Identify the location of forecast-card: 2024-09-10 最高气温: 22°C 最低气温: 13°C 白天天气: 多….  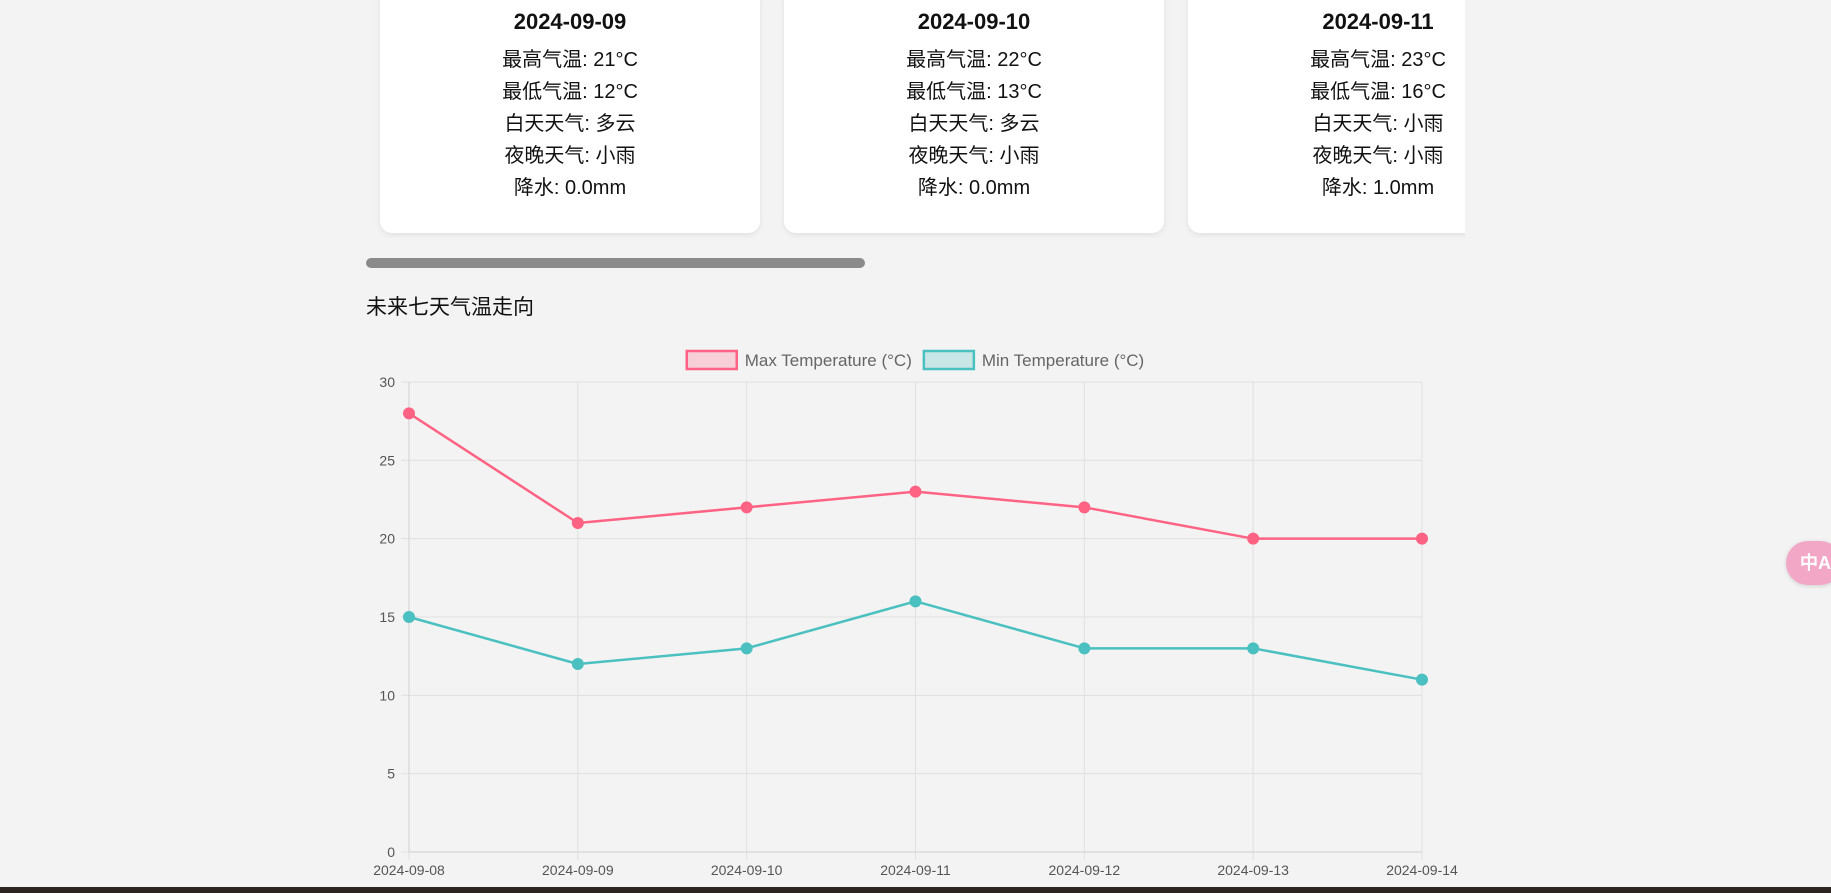
(974, 116).